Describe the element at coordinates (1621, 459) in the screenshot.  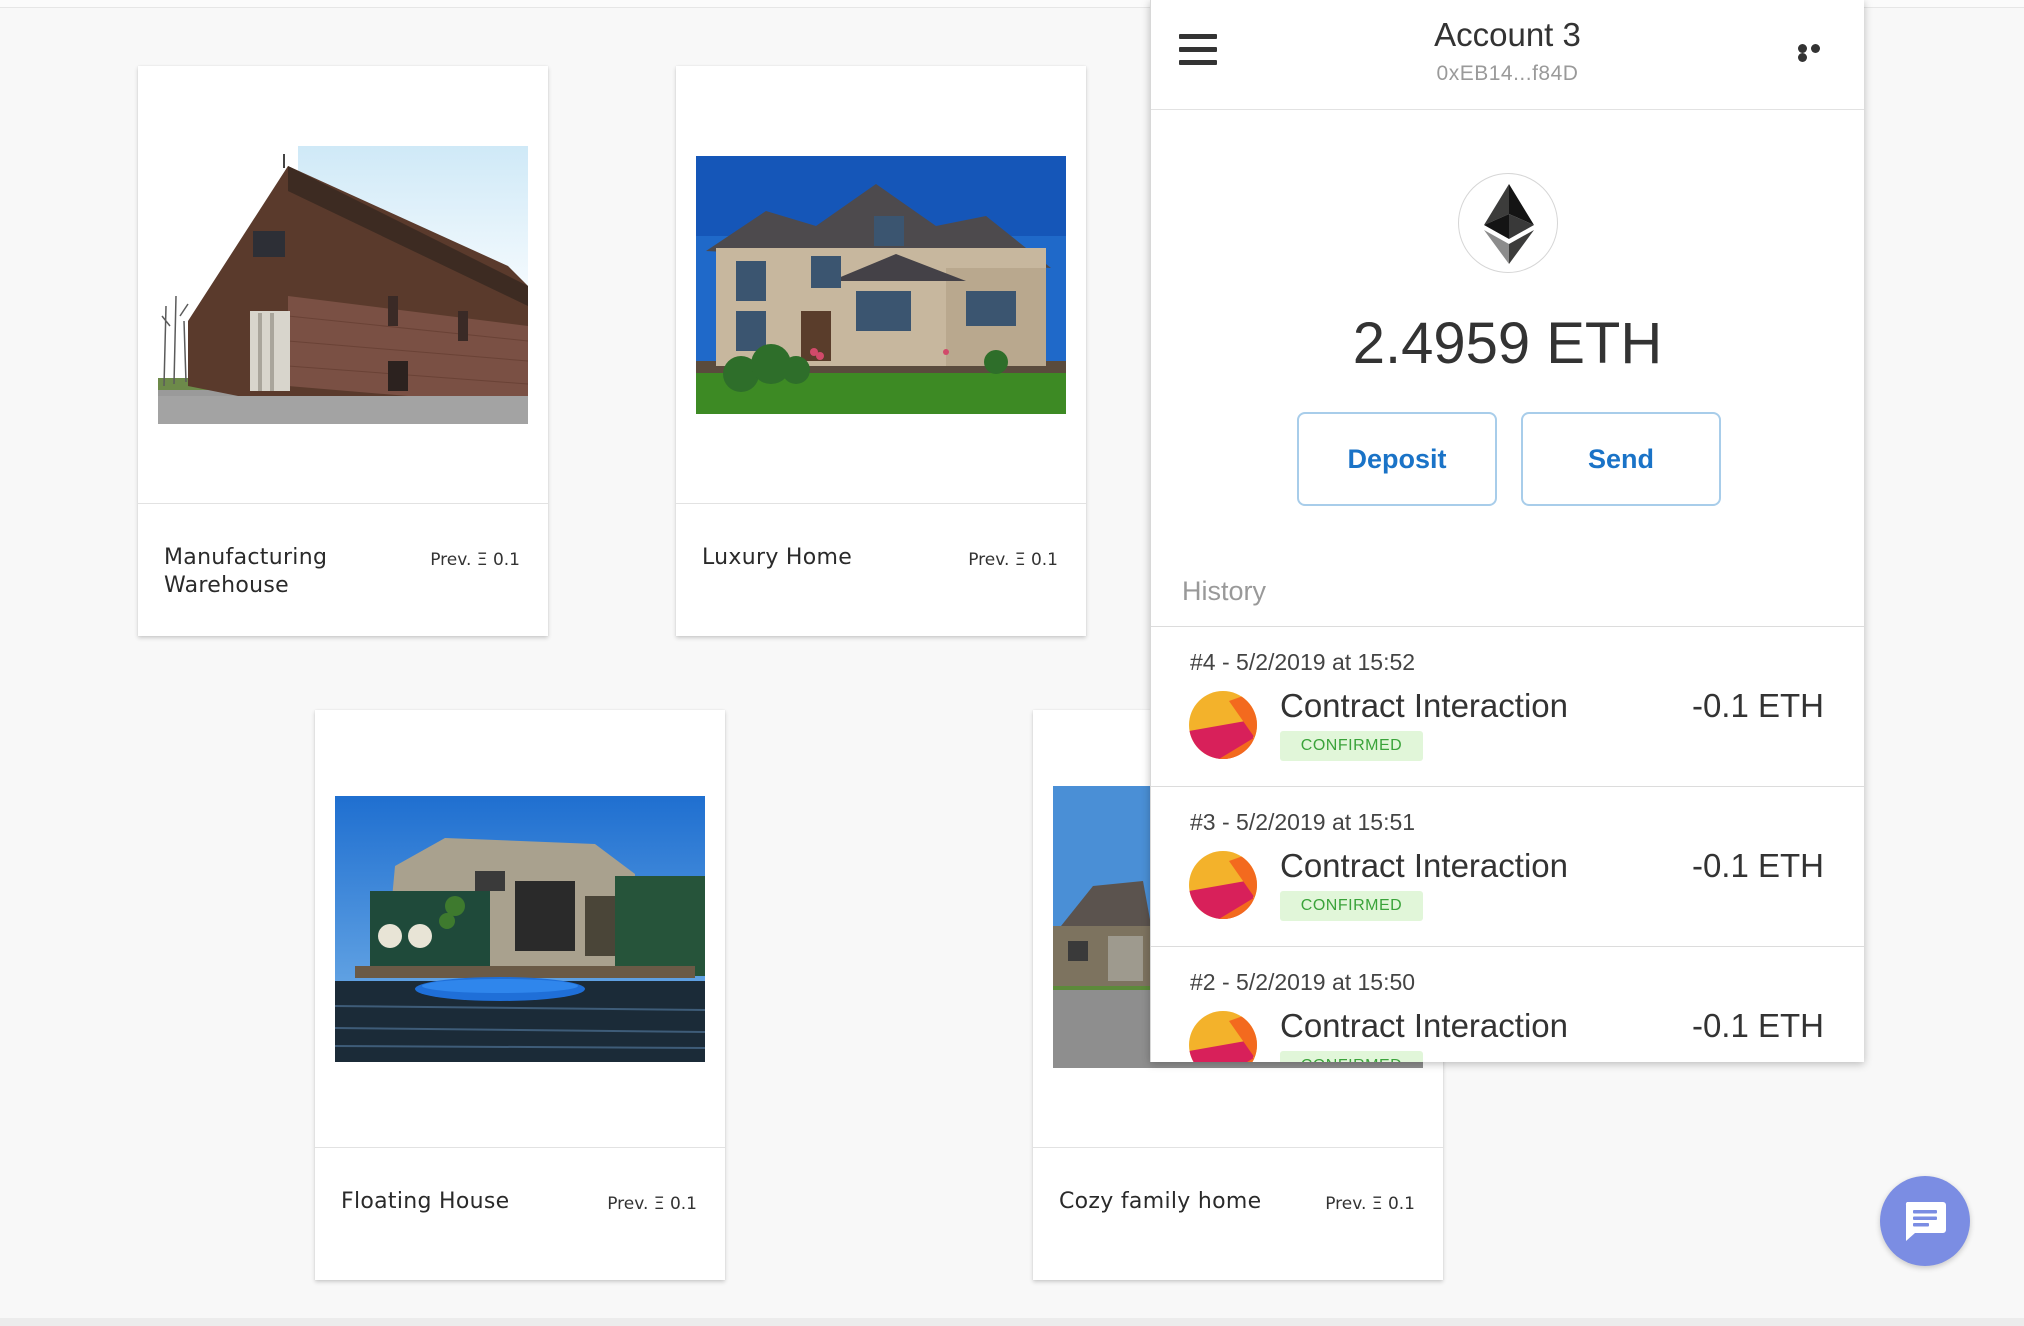
I see `send-button: Send` at that location.